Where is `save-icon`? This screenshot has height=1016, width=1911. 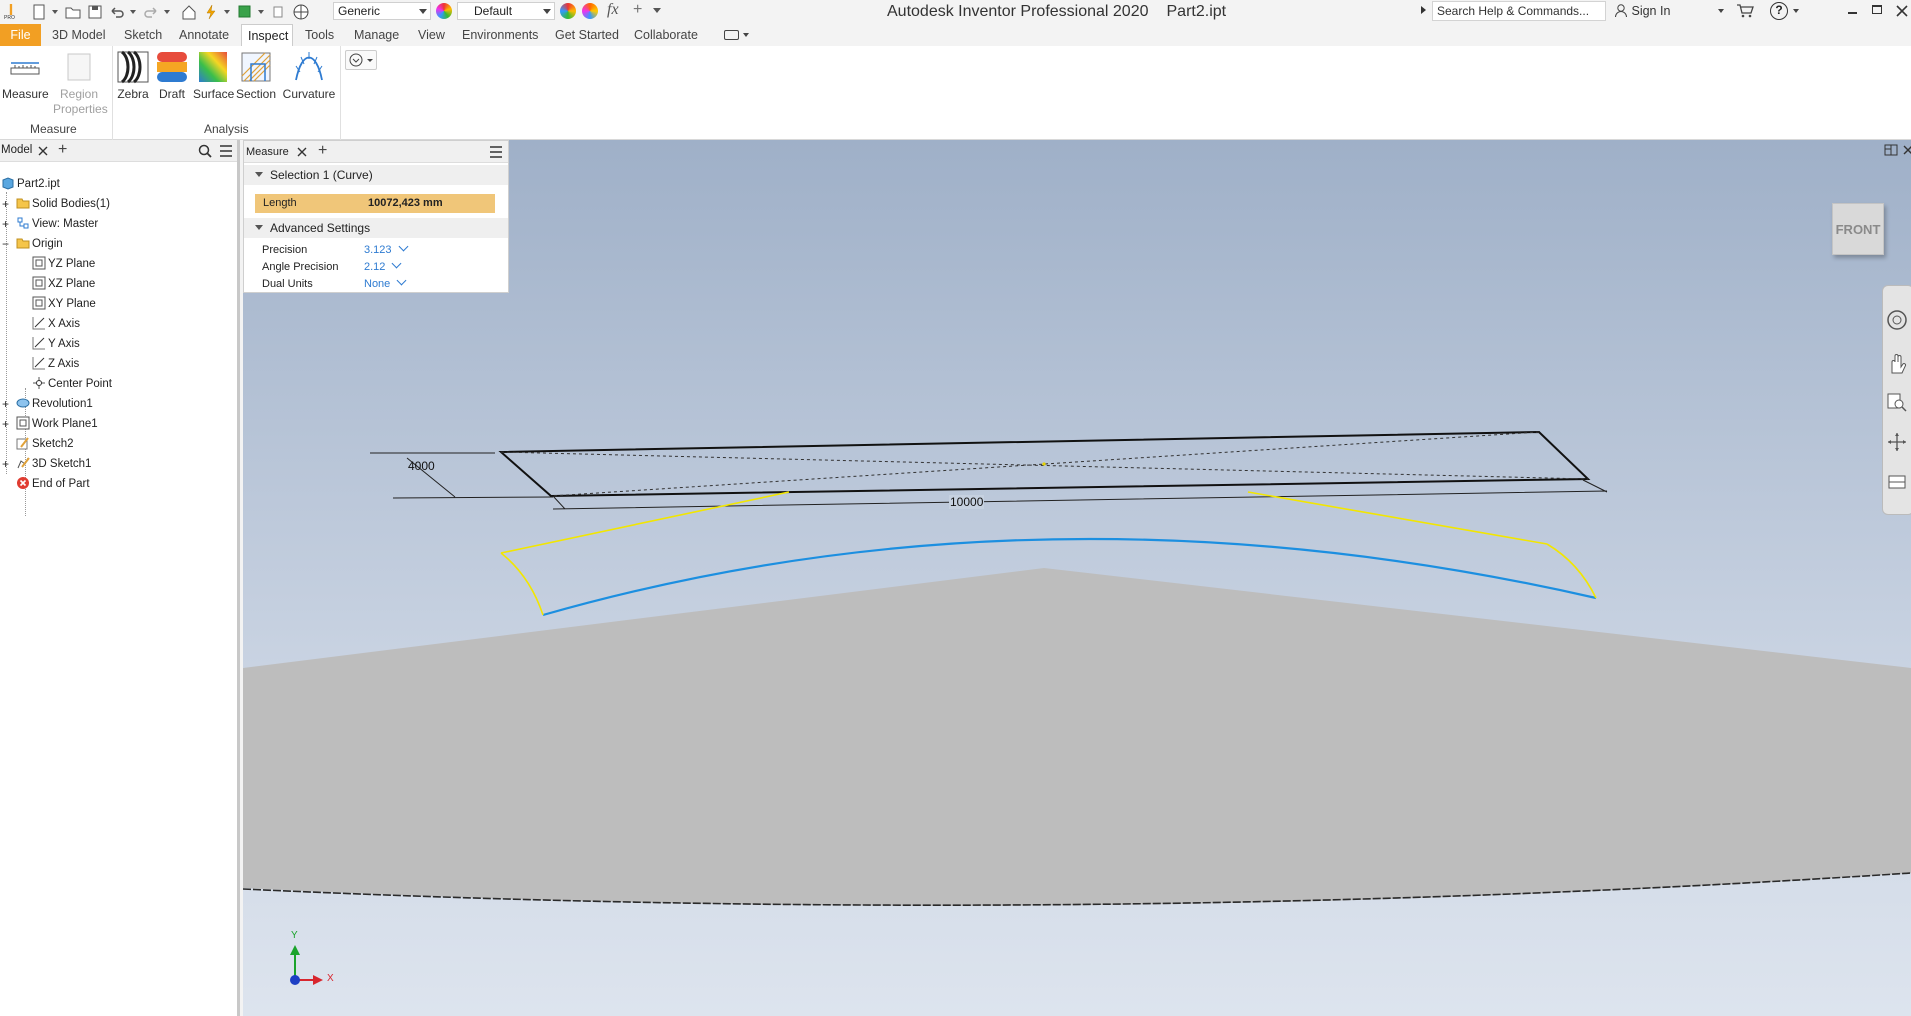
save-icon is located at coordinates (95, 12).